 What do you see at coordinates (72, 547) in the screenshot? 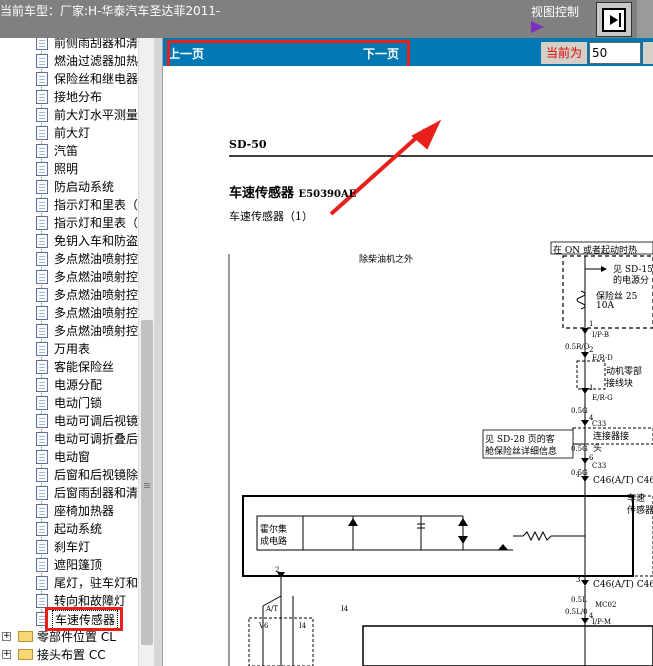
I see `tree-item-label: 刹车灯` at bounding box center [72, 547].